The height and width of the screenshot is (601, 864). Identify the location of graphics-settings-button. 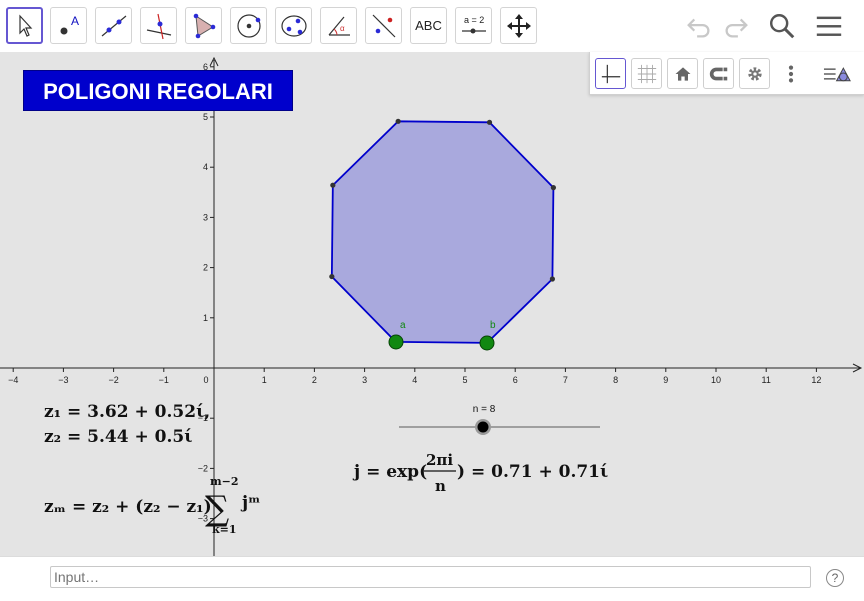
(754, 73).